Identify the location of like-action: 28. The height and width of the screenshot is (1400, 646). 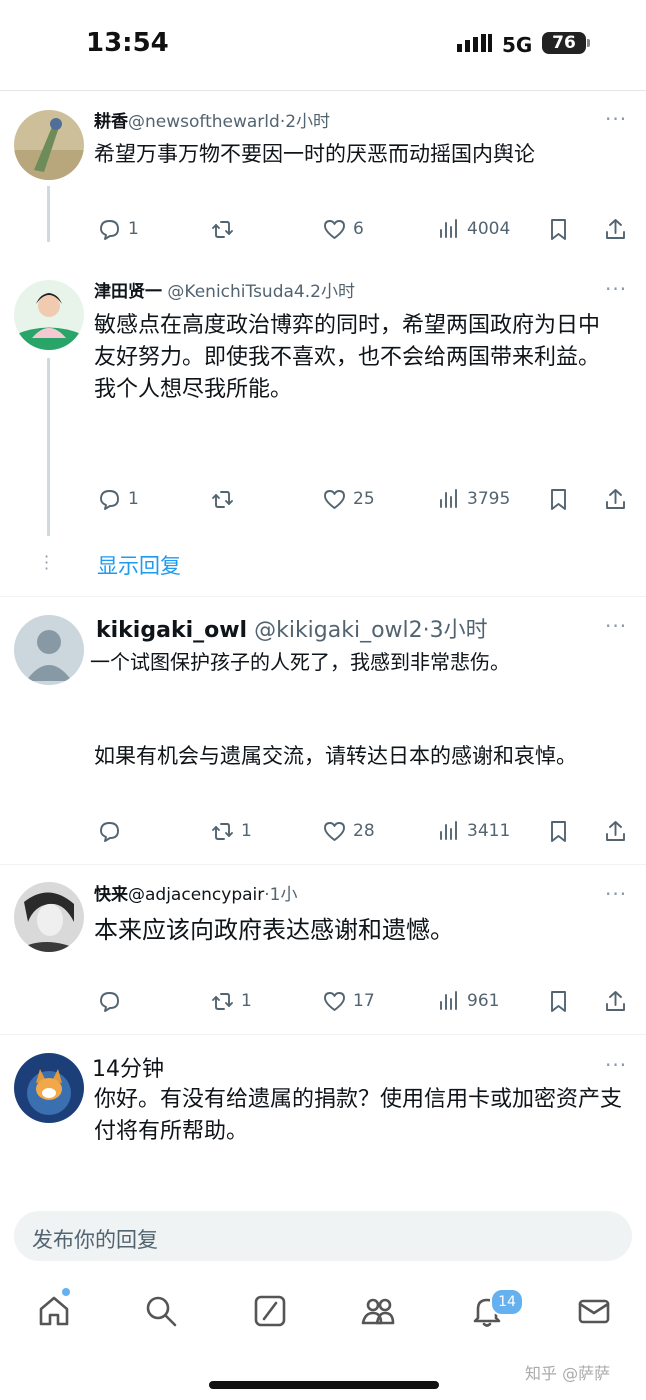
(348, 831).